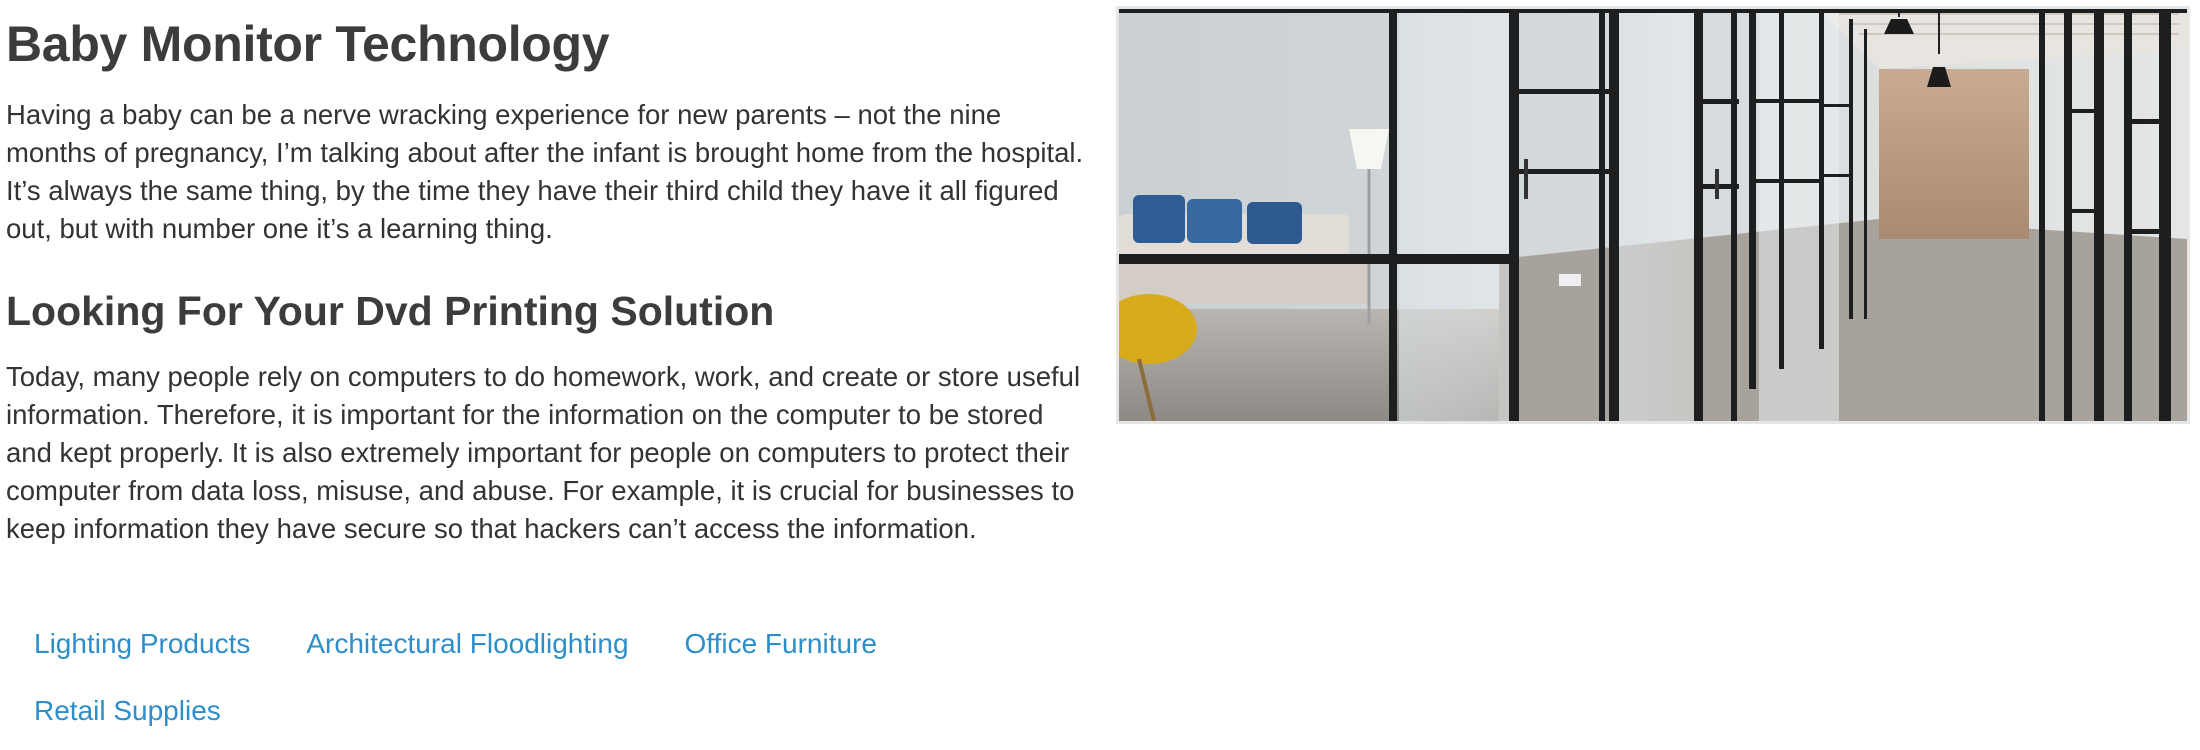 The height and width of the screenshot is (750, 2200). Describe the element at coordinates (781, 644) in the screenshot. I see `link-office-furniture: Office Furniture` at that location.